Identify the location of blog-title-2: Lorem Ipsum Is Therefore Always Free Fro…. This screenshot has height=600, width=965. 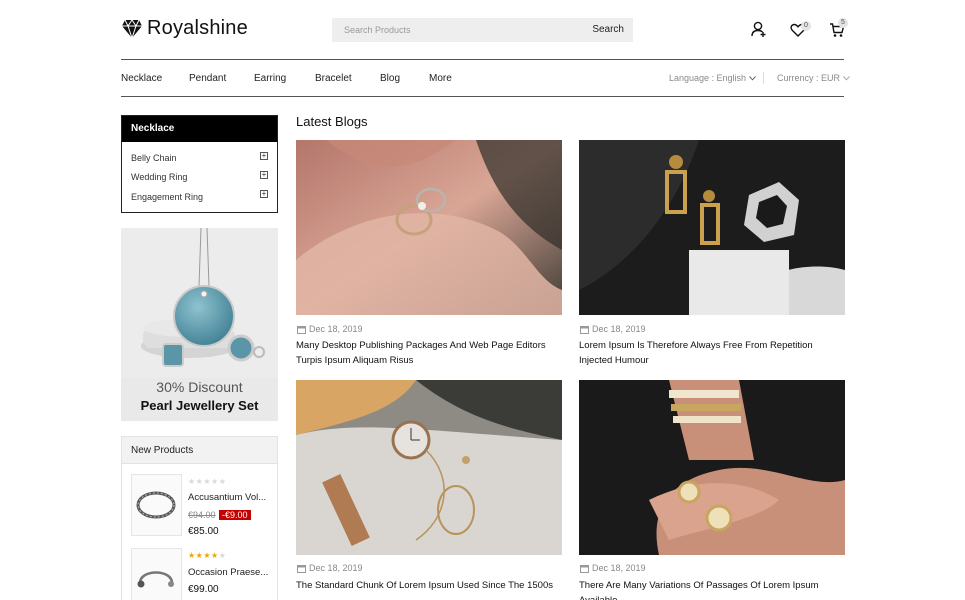
(712, 353).